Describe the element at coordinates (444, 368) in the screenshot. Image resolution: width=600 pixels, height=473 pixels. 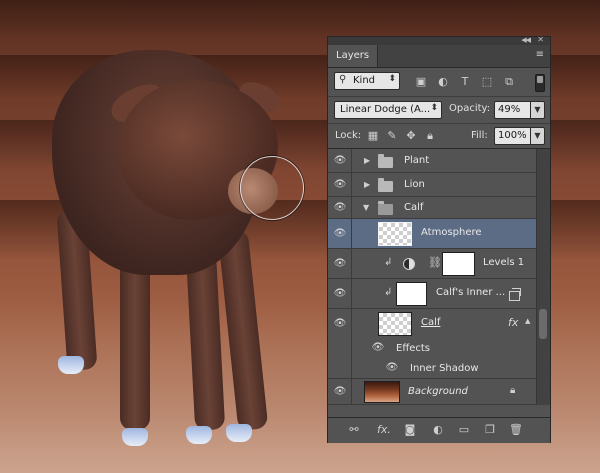
I see `effect-name: Inner Shadow` at that location.